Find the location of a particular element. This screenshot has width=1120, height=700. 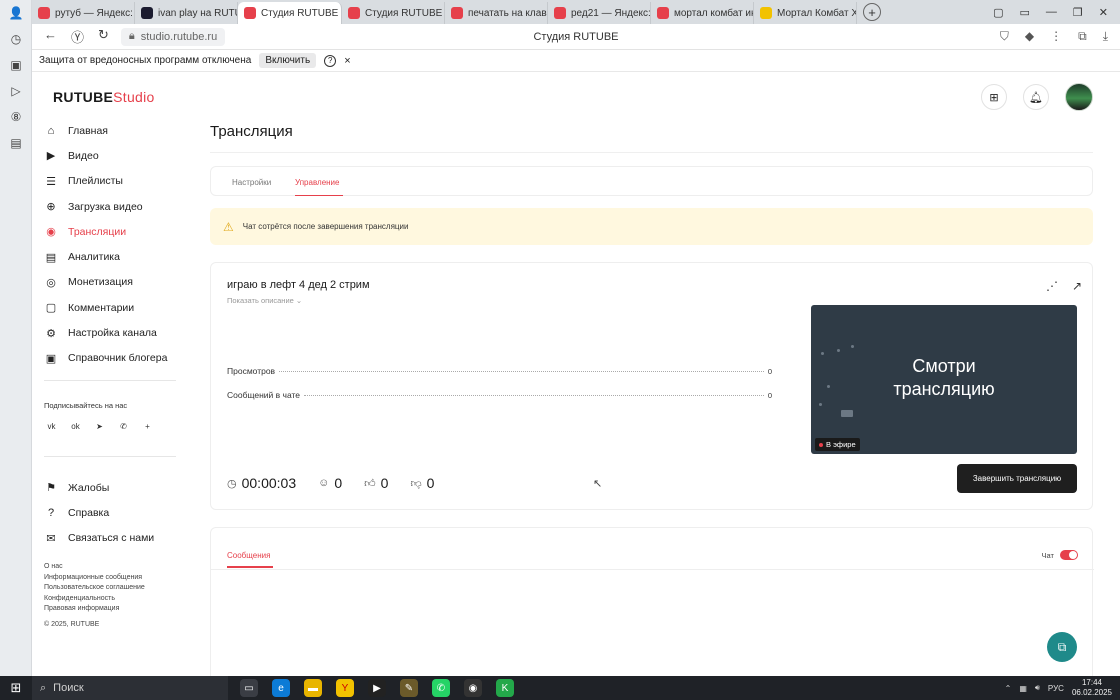

minimize-icon: — is located at coordinates (1051, 12).